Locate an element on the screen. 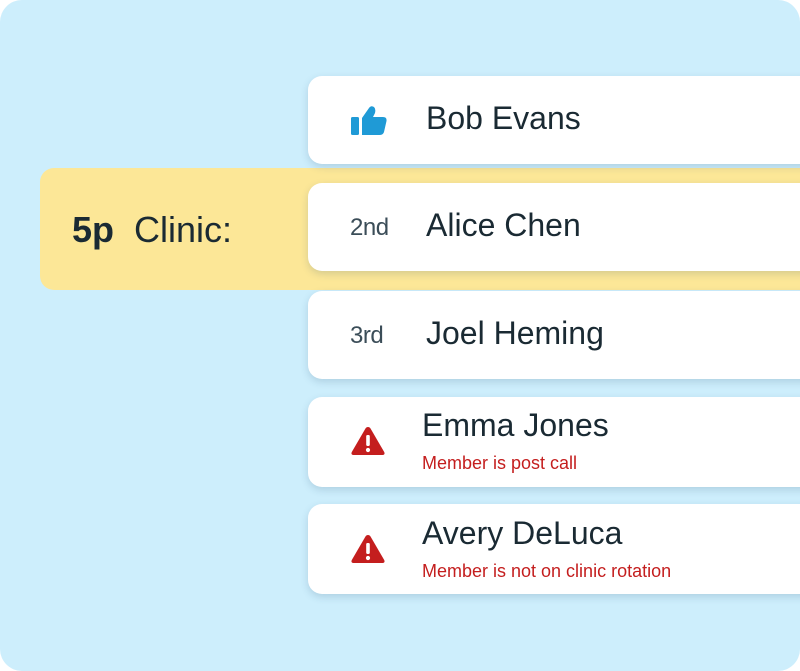 The image size is (800, 671). rank-label: 2nd is located at coordinates (369, 227).